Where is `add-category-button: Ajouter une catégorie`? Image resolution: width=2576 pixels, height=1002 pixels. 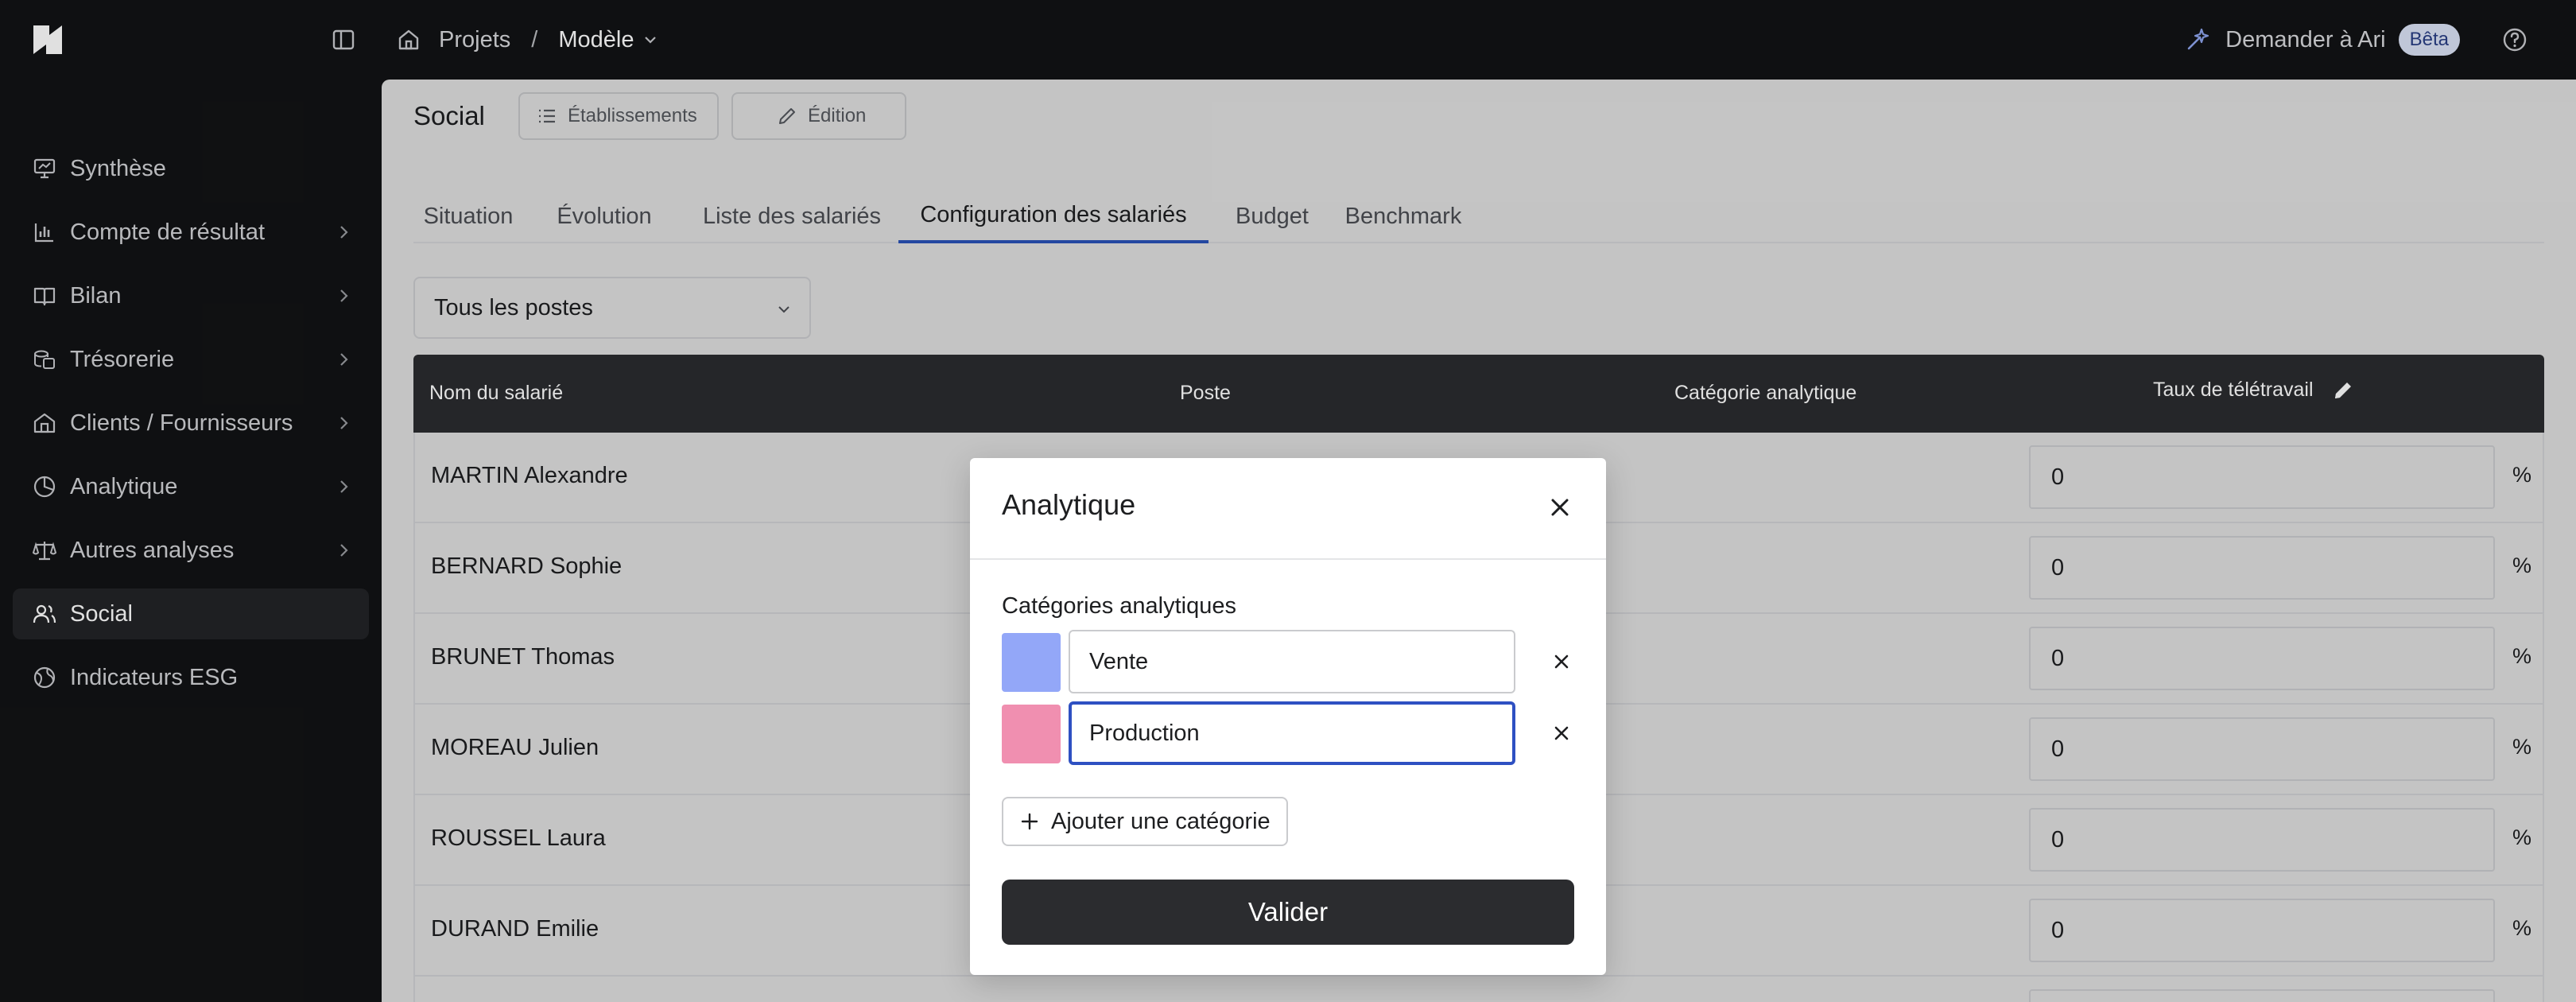 add-category-button: Ajouter une catégorie is located at coordinates (1145, 821).